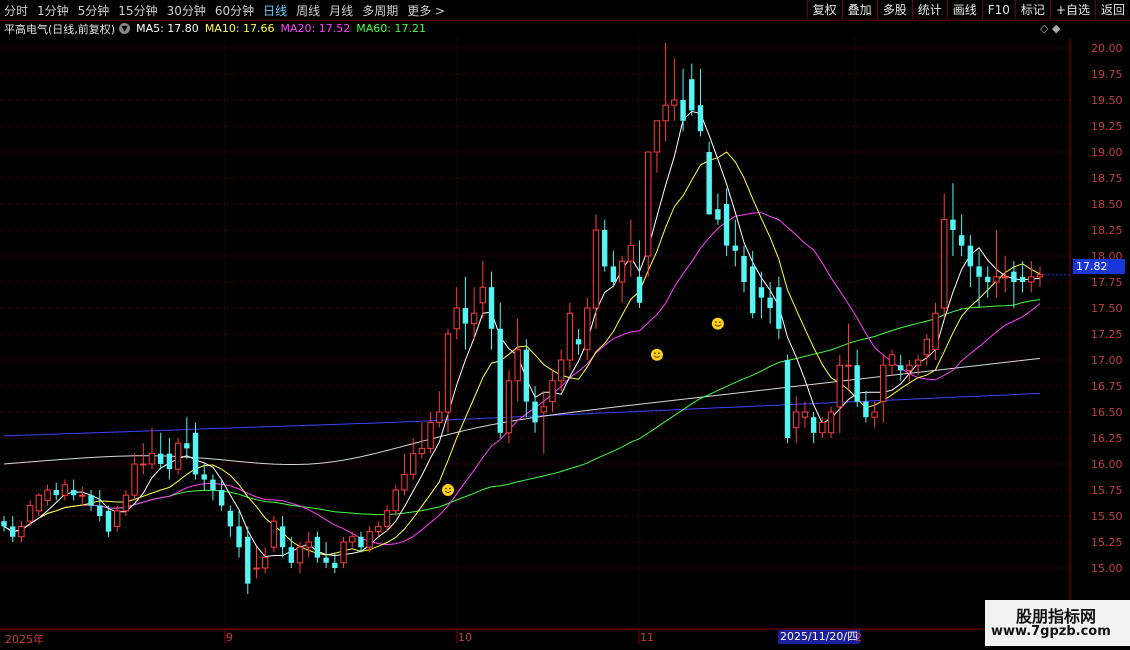 The width and height of the screenshot is (1130, 650). Describe the element at coordinates (1107, 48) in the screenshot. I see `price-tick-label: 20.00` at that location.